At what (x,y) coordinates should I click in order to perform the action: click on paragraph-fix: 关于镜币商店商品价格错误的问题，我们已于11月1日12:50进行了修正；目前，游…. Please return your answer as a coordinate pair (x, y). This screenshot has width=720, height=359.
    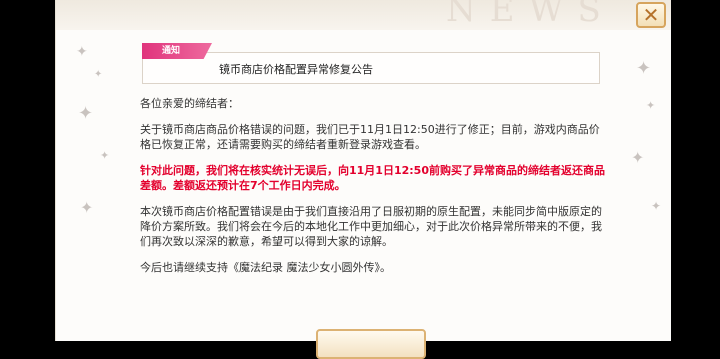
    Looking at the image, I should click on (370, 137).